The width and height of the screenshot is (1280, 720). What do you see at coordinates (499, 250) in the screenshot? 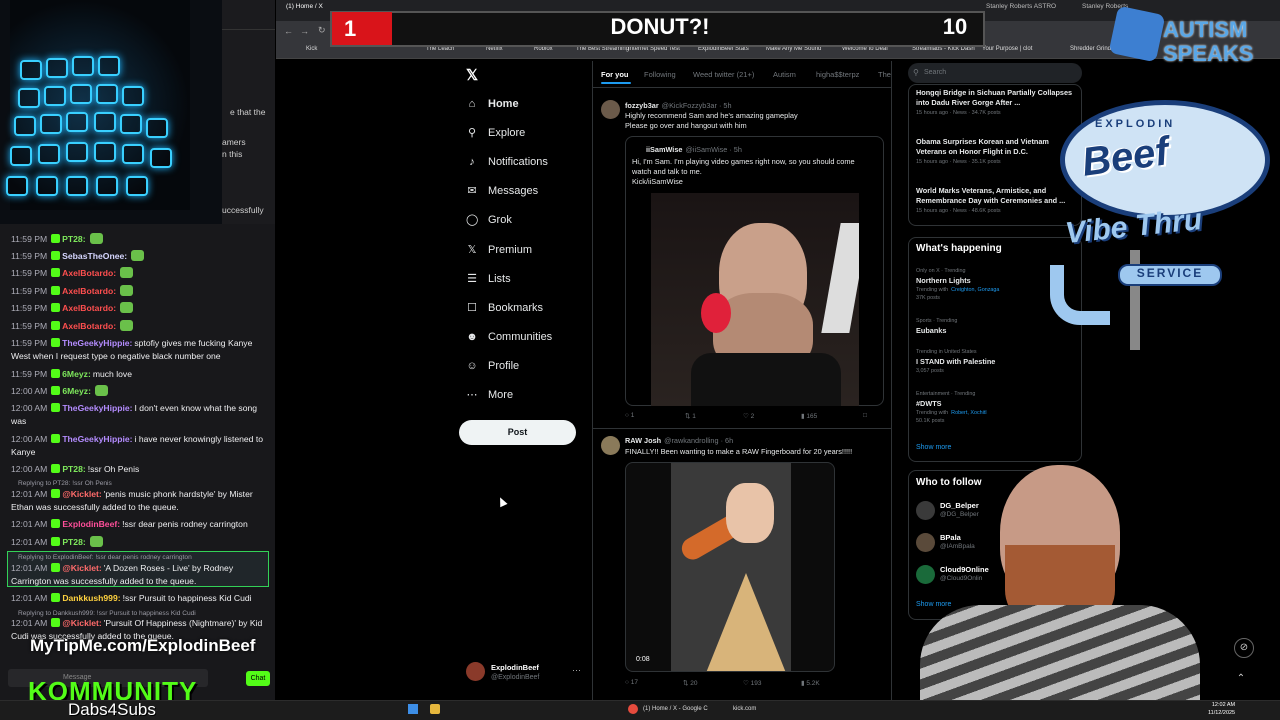
I see `nav-premium: 𝕏 Premium` at bounding box center [499, 250].